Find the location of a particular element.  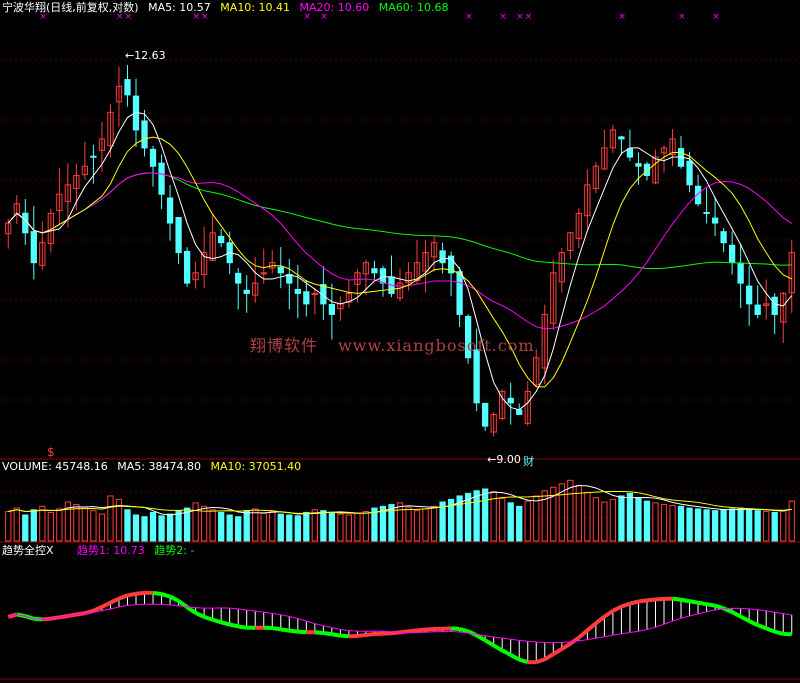

volume-ma10-legend: MA10: 37051.40 is located at coordinates (256, 466).